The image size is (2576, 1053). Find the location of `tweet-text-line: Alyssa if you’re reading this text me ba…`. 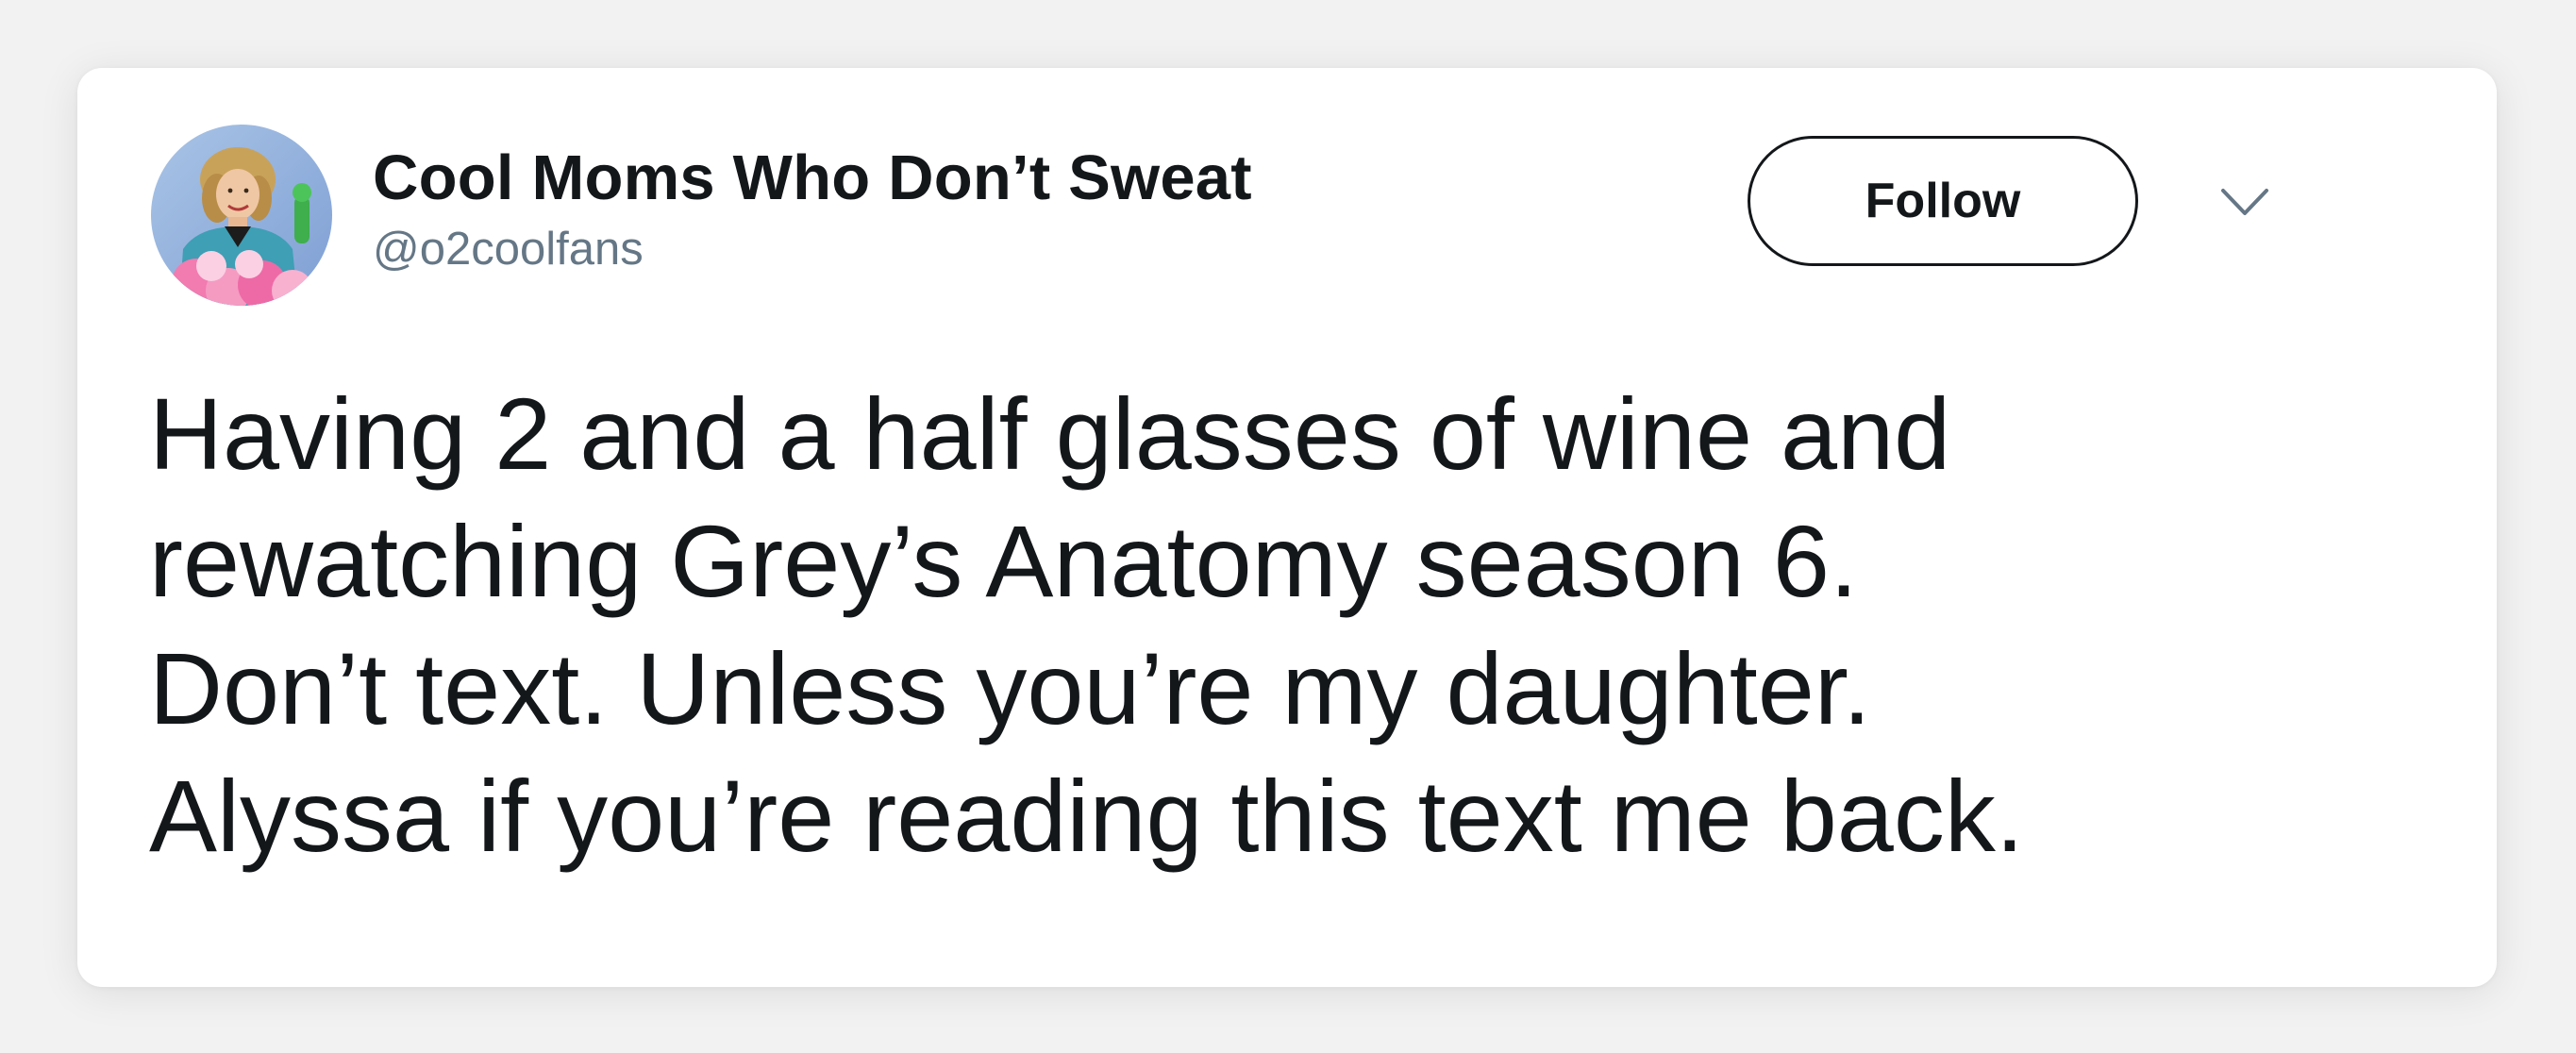

tweet-text-line: Alyssa if you’re reading this text me ba… is located at coordinates (1086, 816).